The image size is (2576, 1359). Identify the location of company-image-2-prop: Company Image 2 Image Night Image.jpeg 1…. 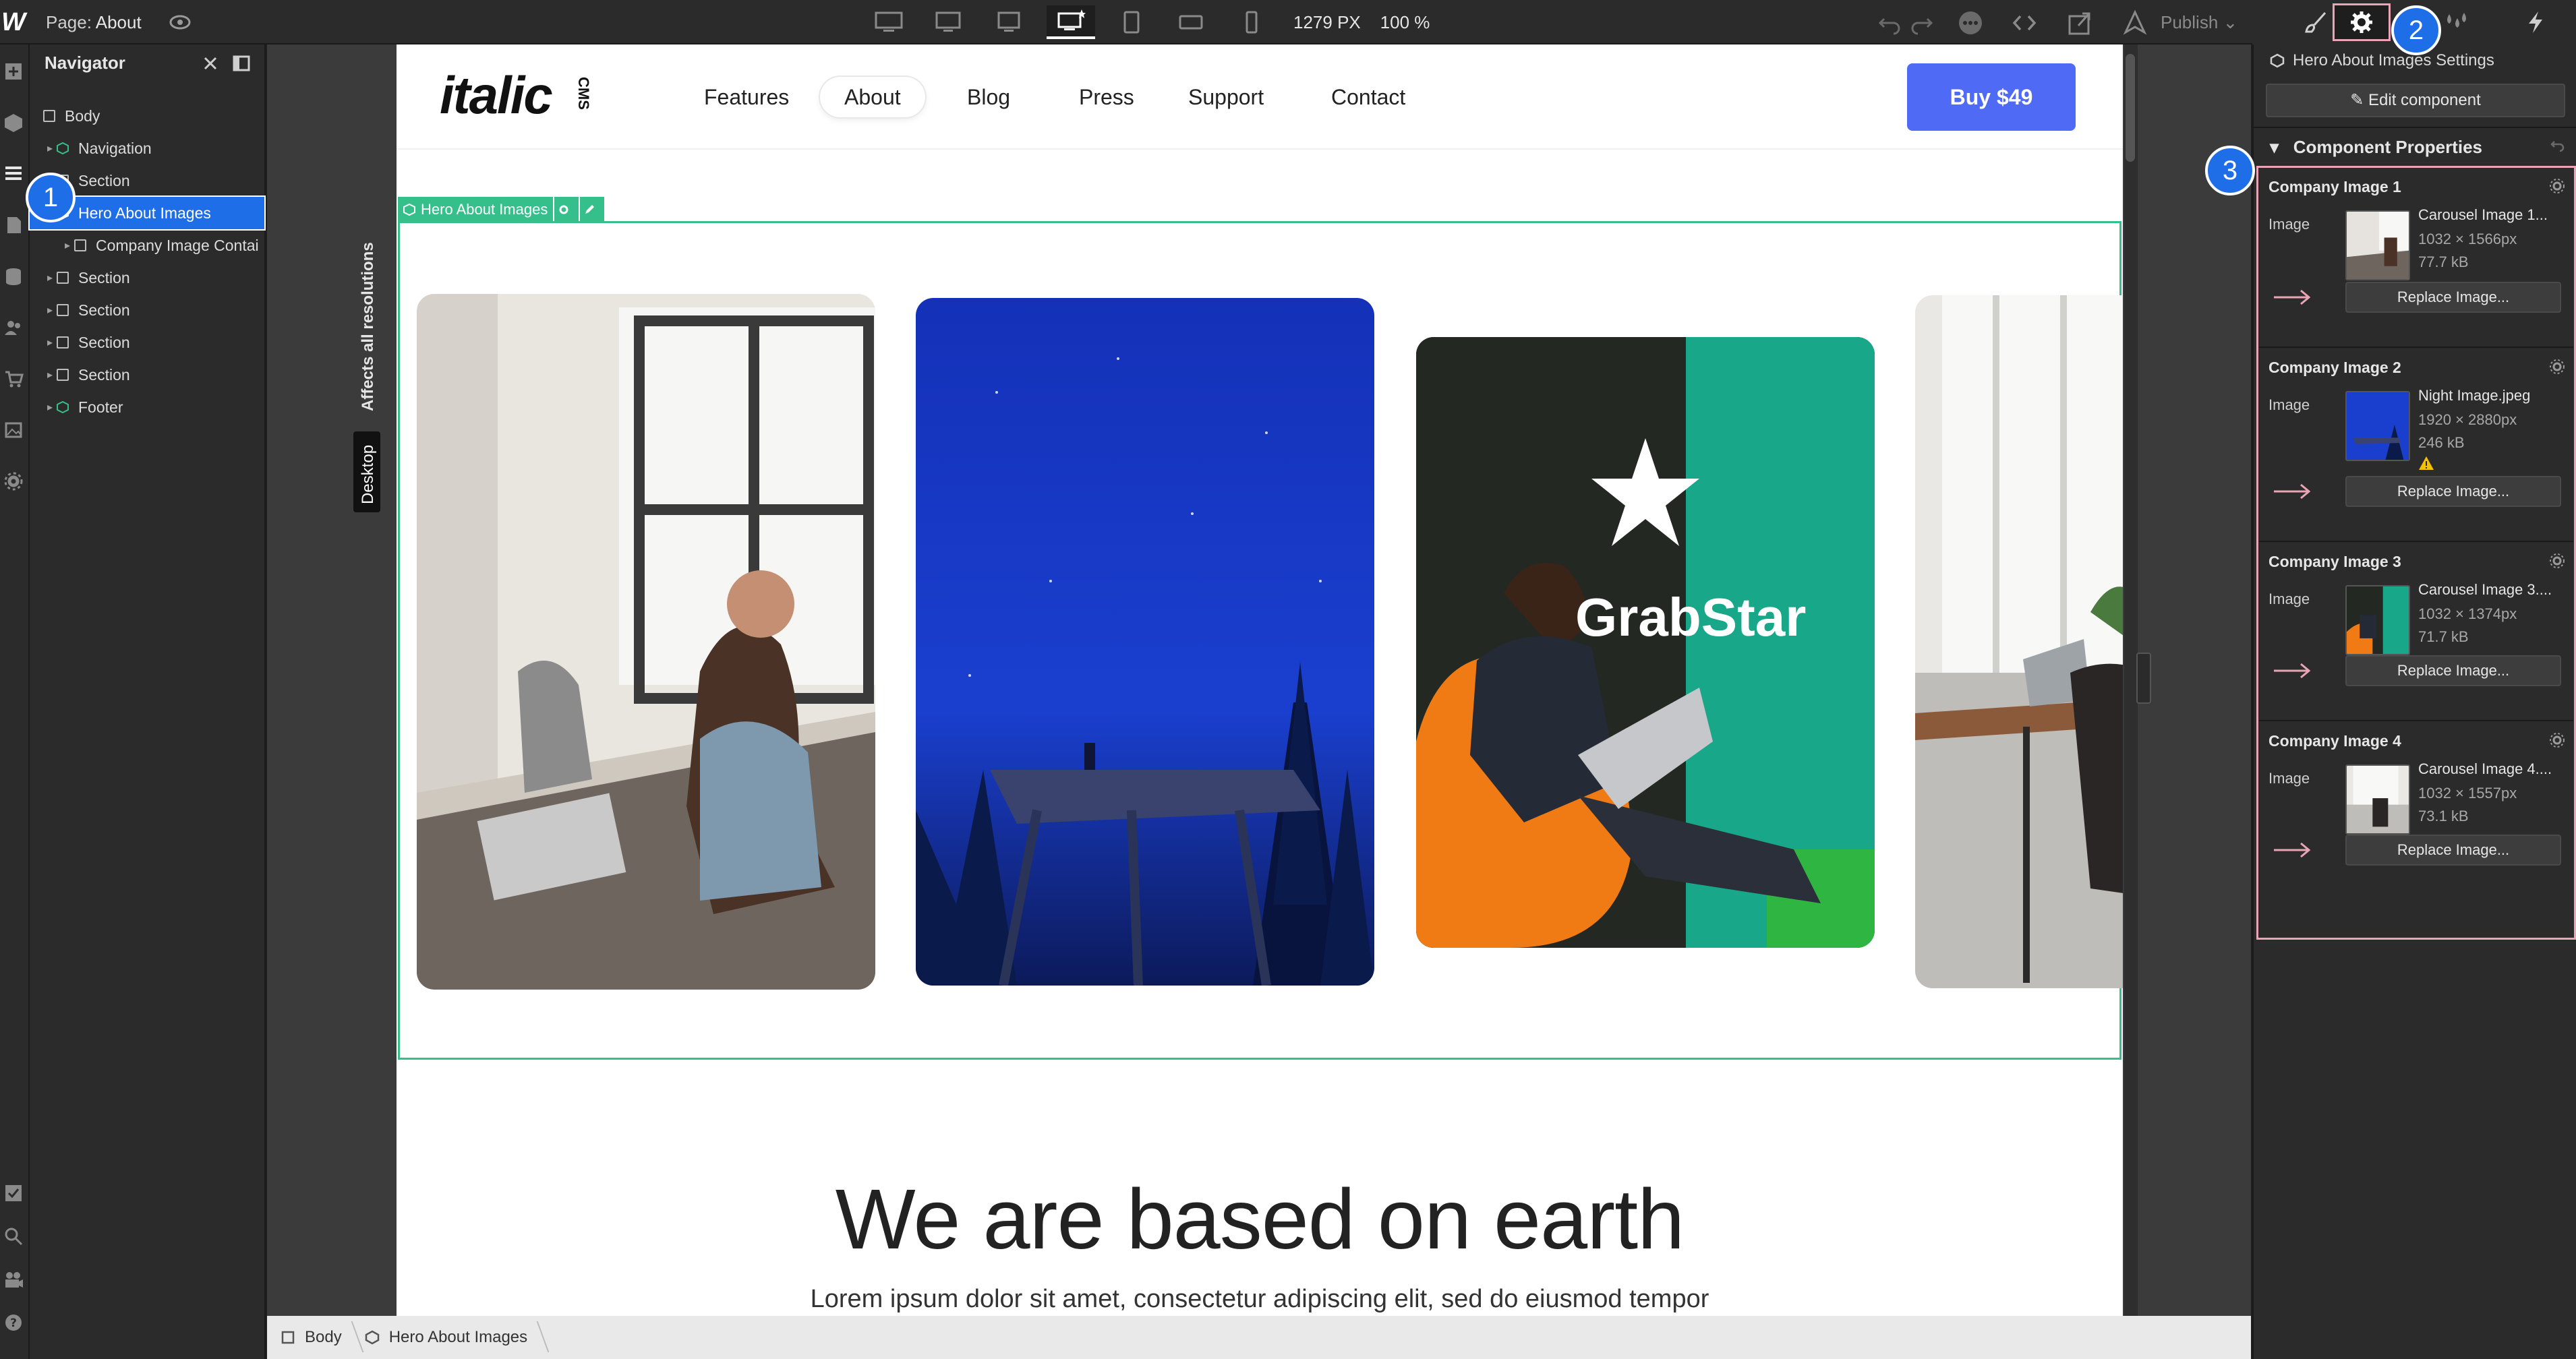
(2416, 445).